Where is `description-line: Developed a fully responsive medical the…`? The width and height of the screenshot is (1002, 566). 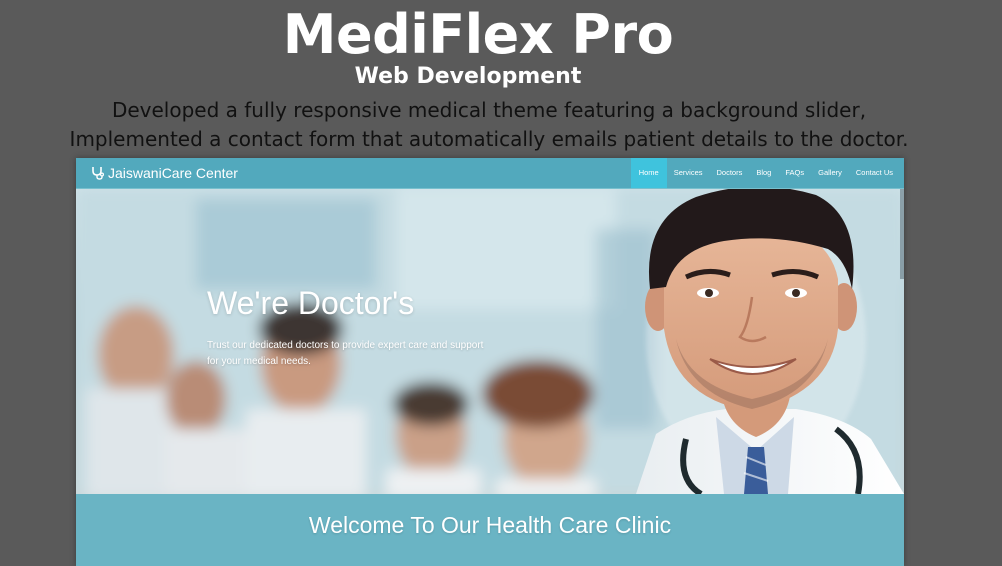
description-line: Developed a fully responsive medical the… is located at coordinates (489, 110).